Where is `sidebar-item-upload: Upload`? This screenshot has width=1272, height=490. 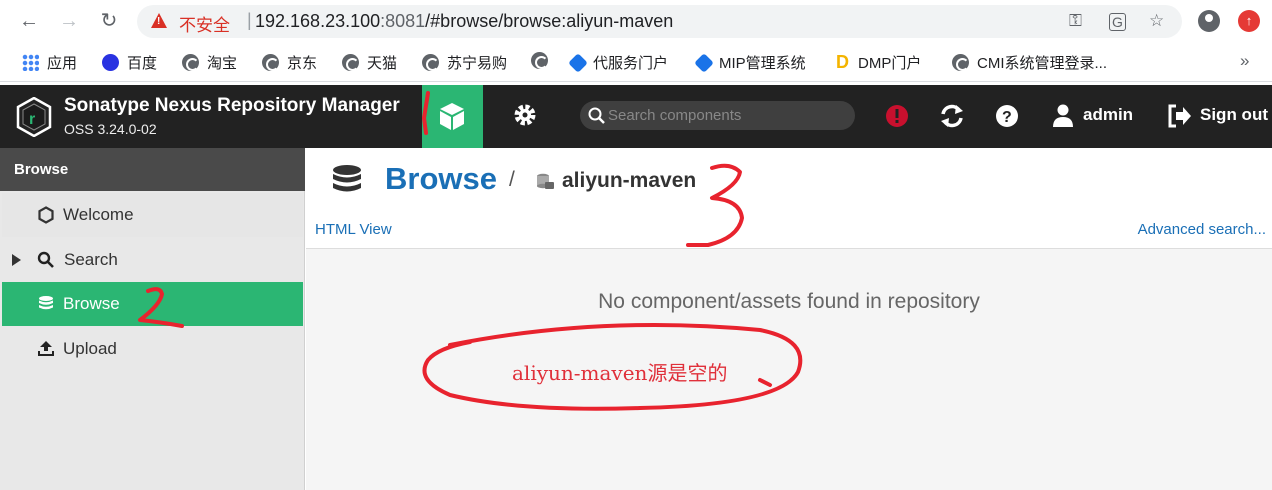
sidebar-item-upload: Upload is located at coordinates (152, 349).